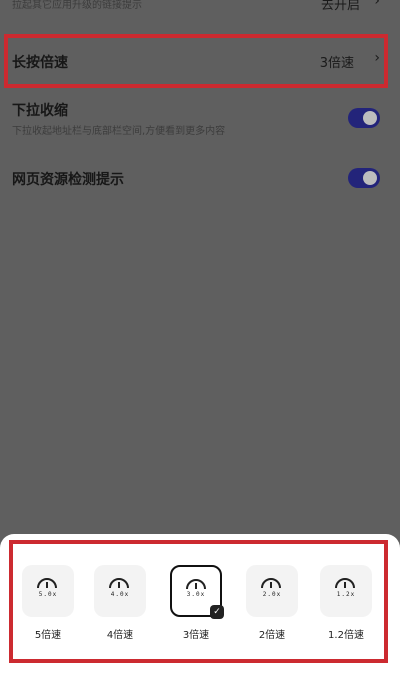  Describe the element at coordinates (196, 61) in the screenshot. I see `highlight-box-long-press` at that location.